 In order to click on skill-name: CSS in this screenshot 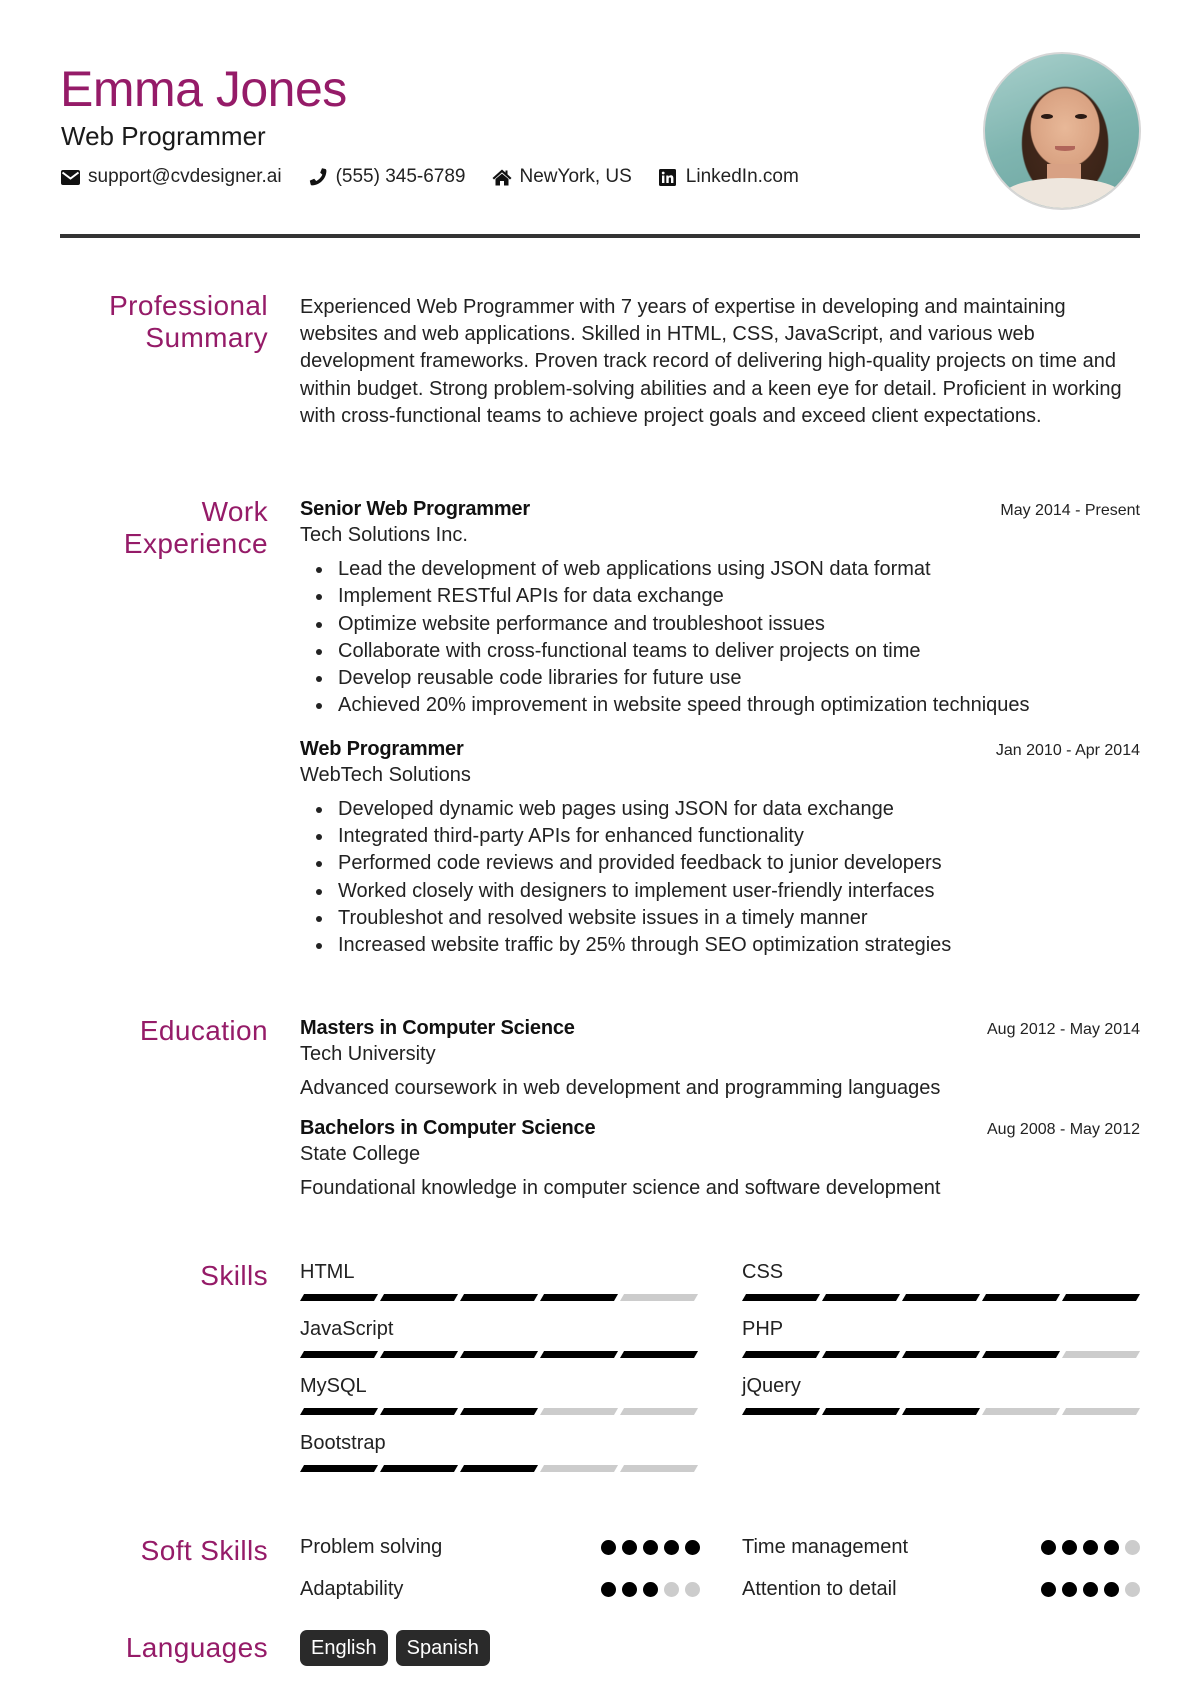, I will do `click(763, 1272)`.